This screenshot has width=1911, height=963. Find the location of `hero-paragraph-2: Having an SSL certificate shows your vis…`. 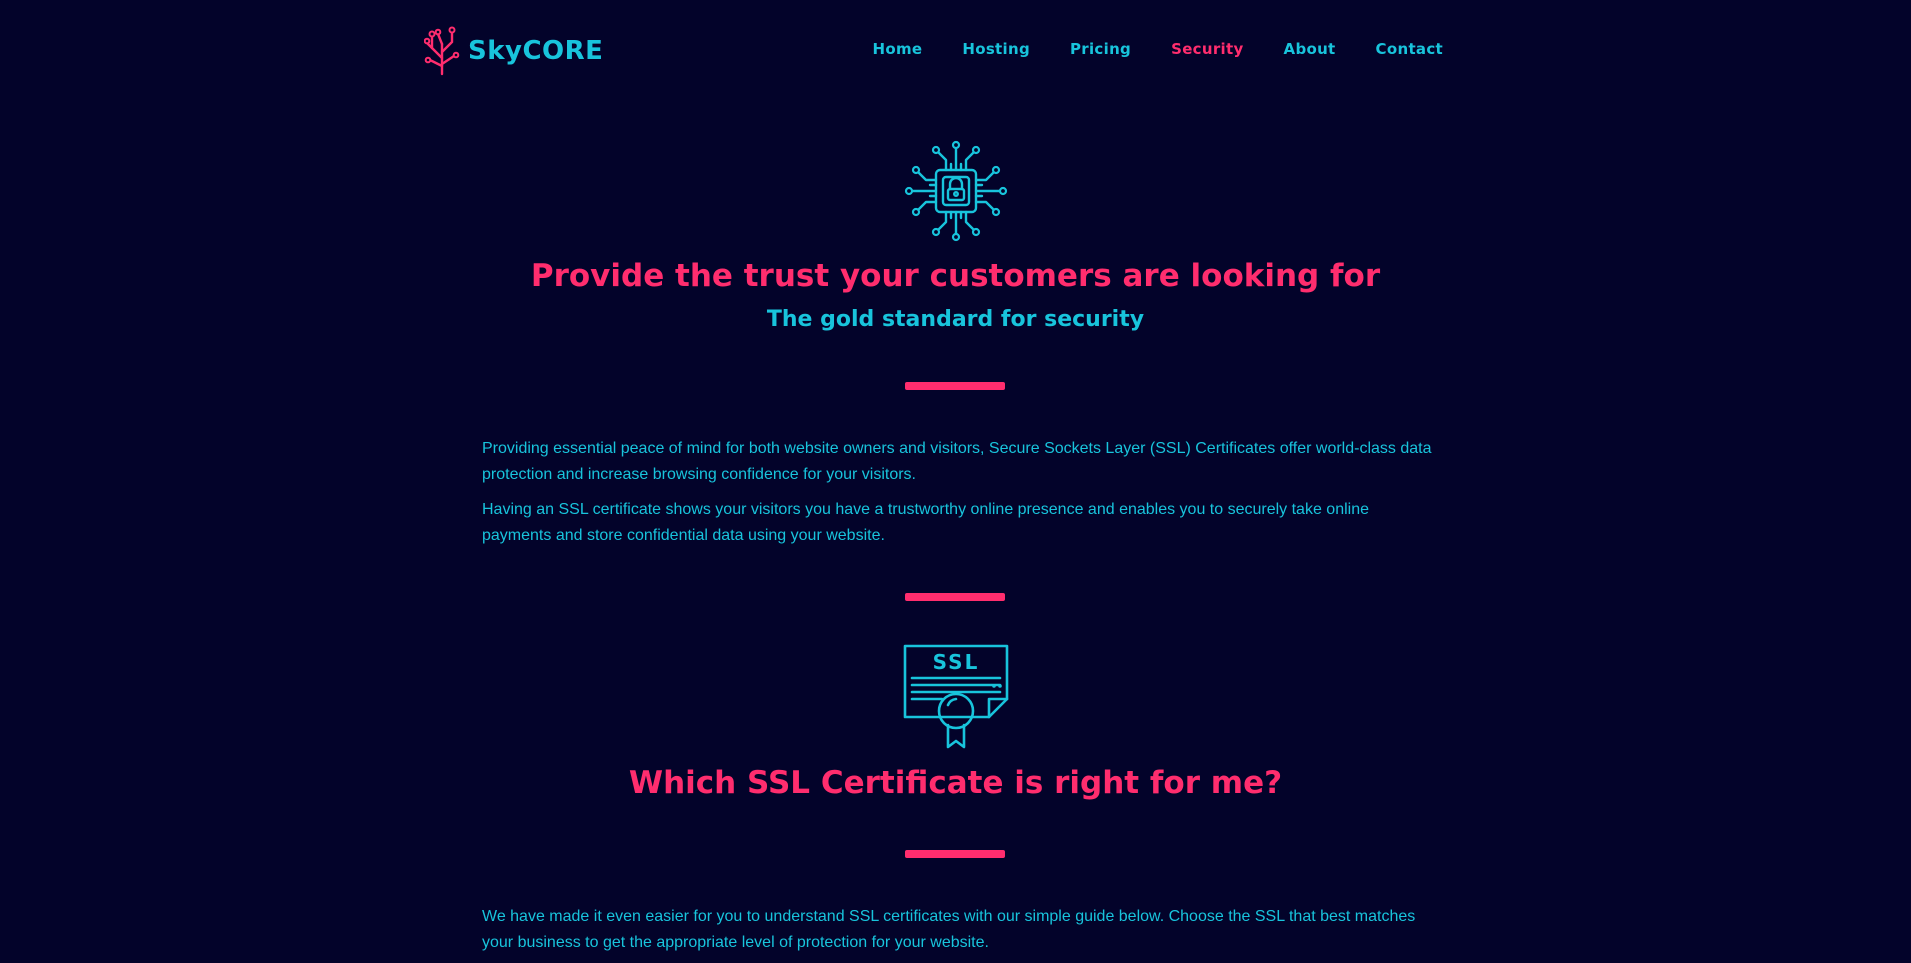

hero-paragraph-2: Having an SSL certificate shows your vis… is located at coordinates (925, 522).